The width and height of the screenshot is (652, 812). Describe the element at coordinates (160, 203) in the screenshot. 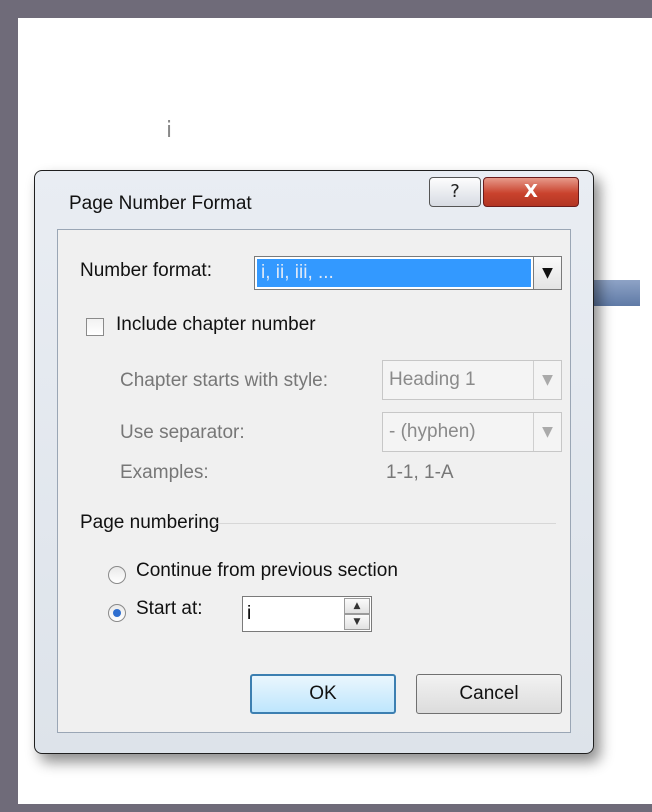

I see `dialog-title: Page Number Format` at that location.